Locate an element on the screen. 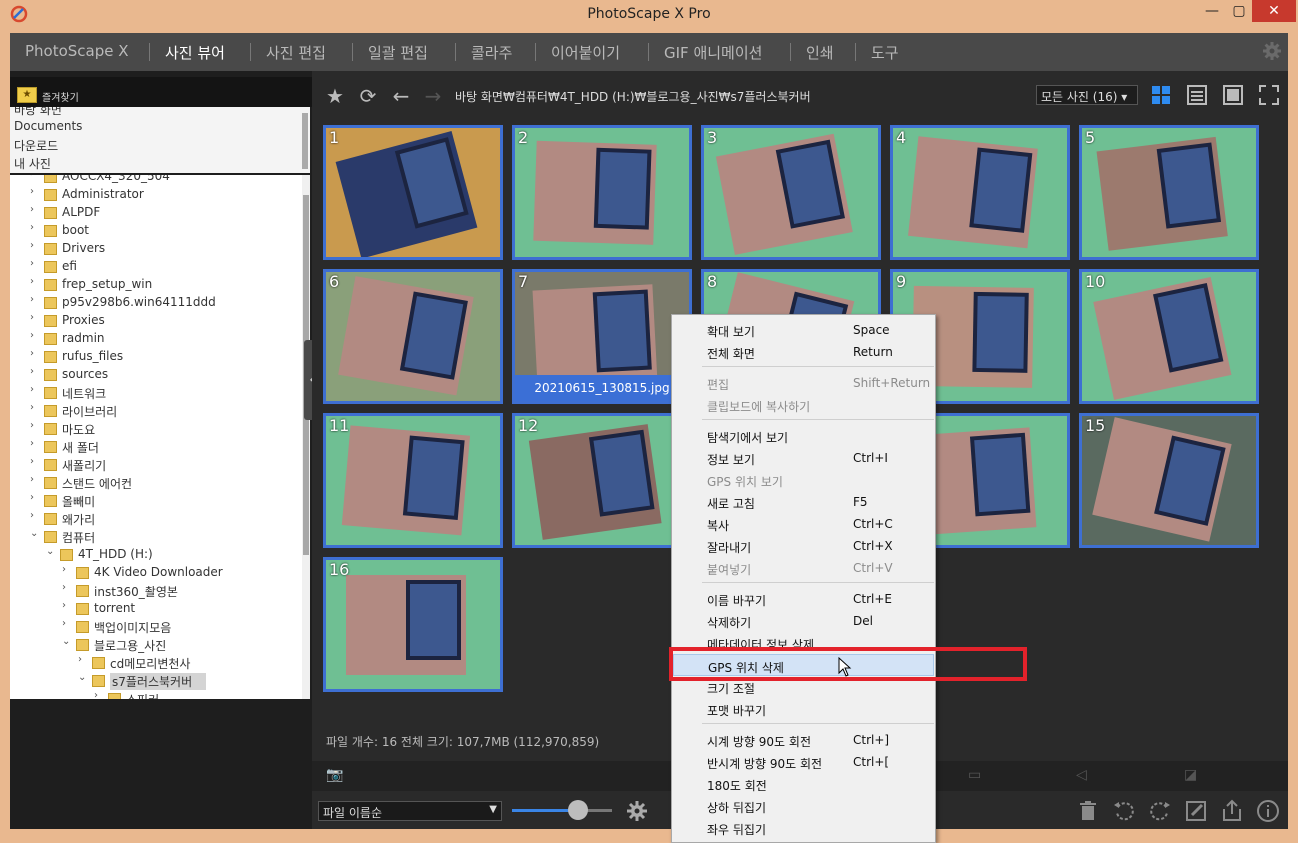 This screenshot has height=843, width=1298. context-menu-item: 반시계 방향 90도 회전 Ctrl+[ is located at coordinates (803, 762).